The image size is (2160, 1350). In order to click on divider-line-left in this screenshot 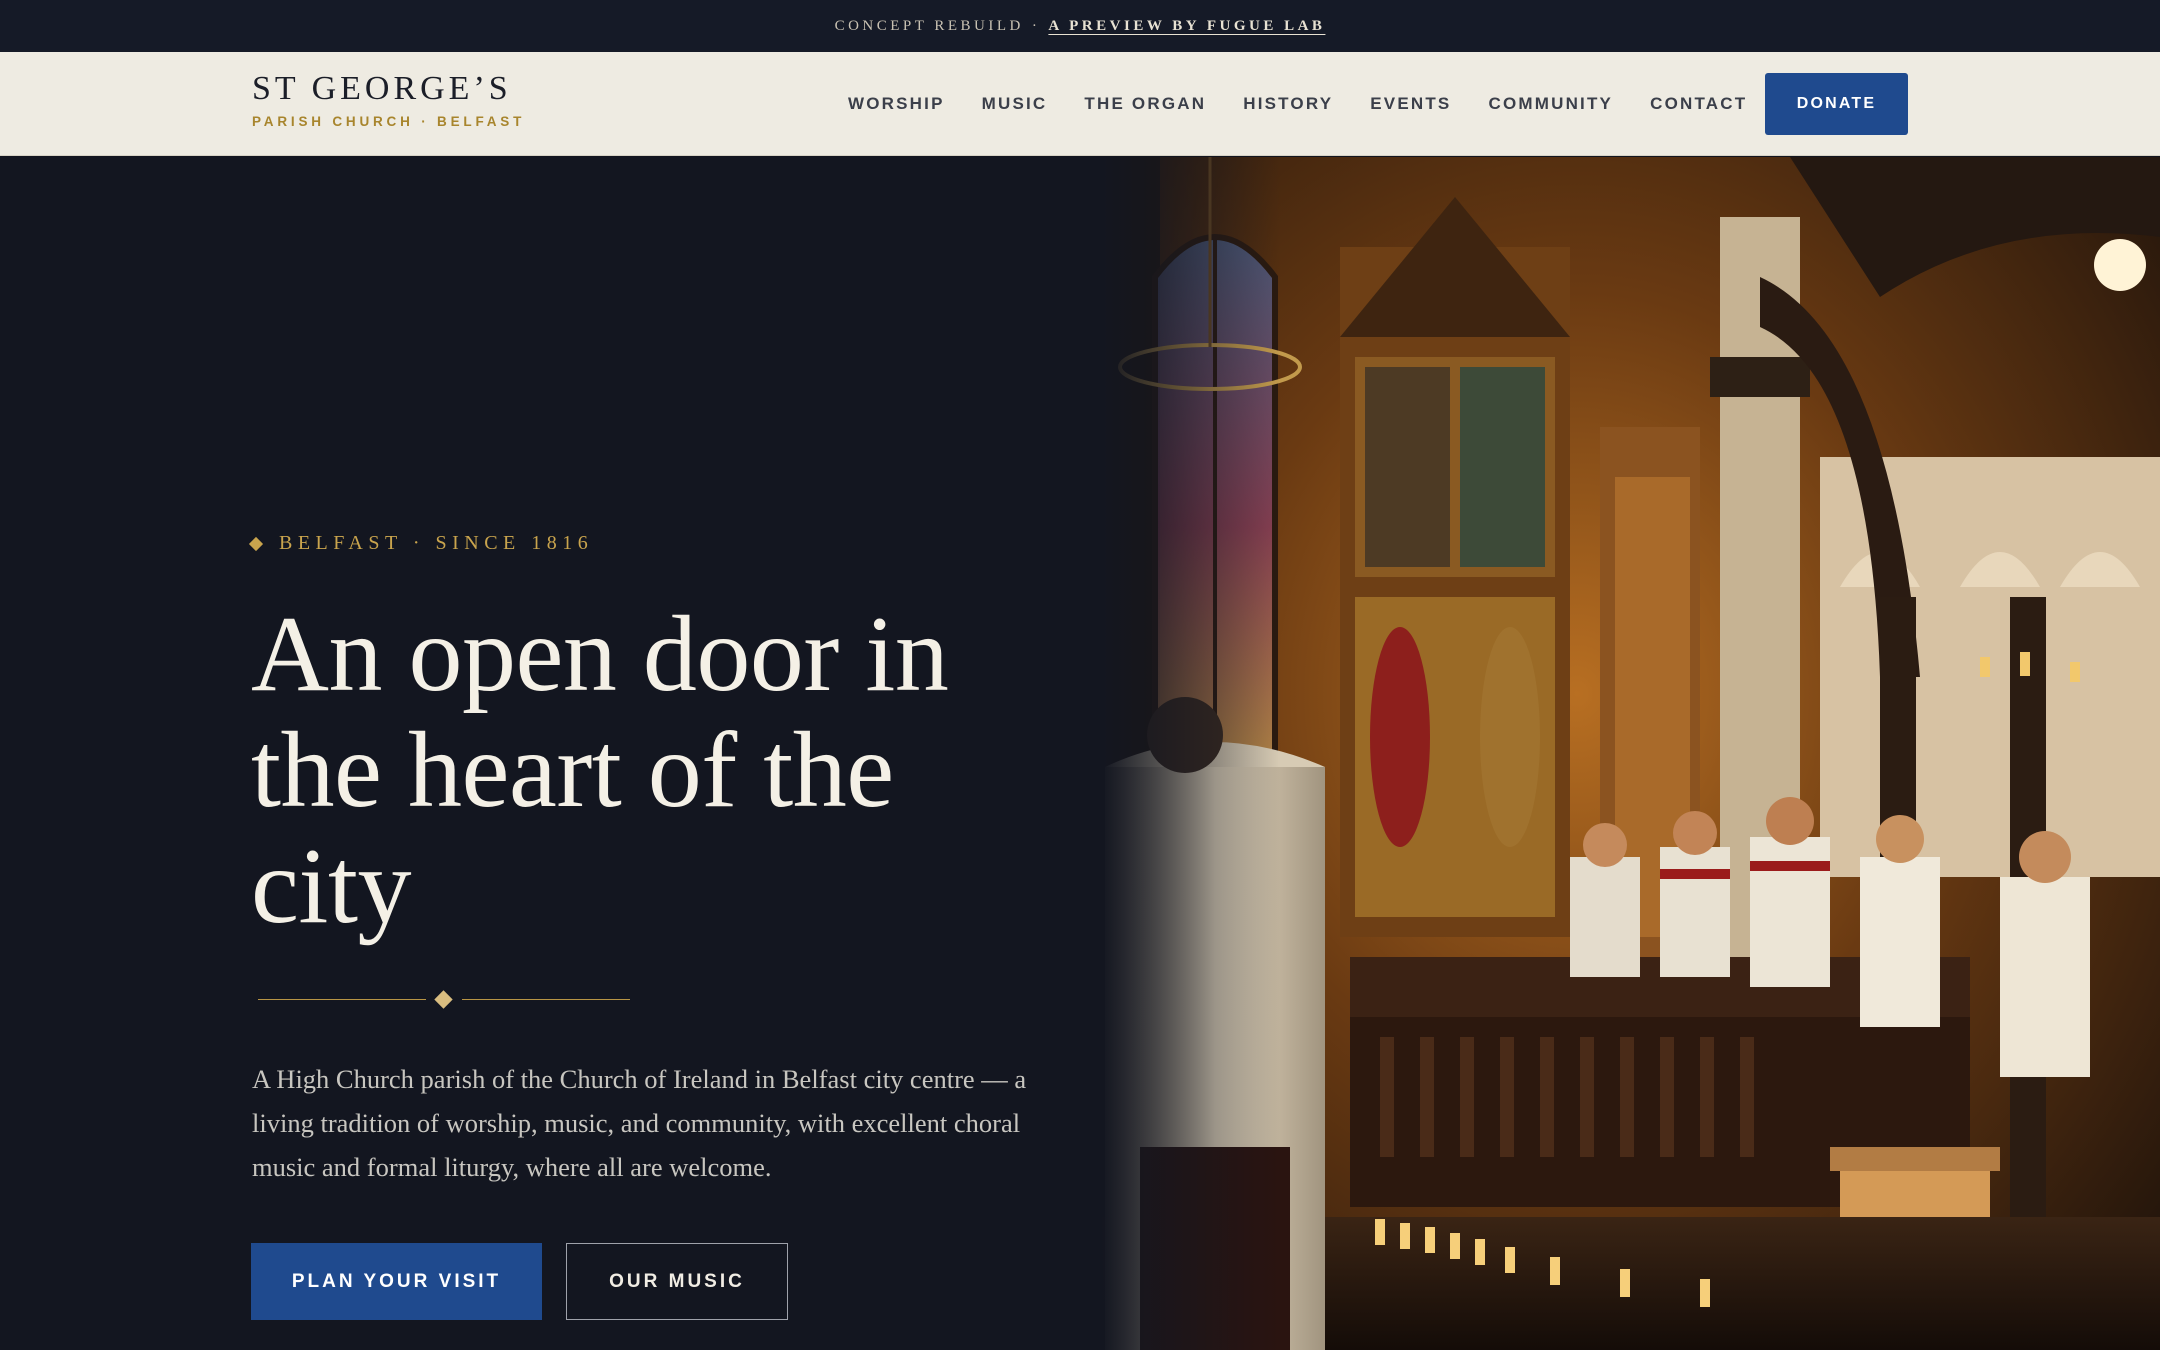, I will do `click(342, 999)`.